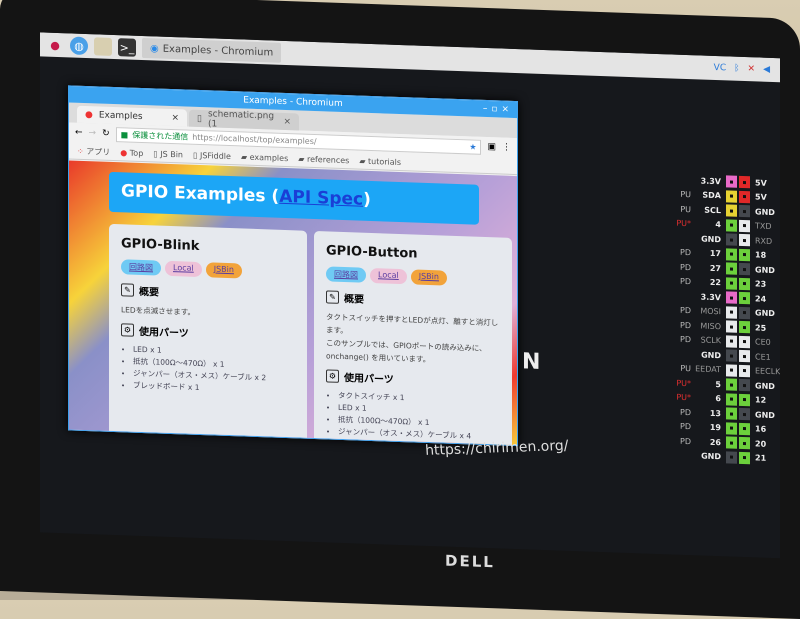 The height and width of the screenshot is (619, 800). I want to click on folder-icon: ▰, so click(244, 156).